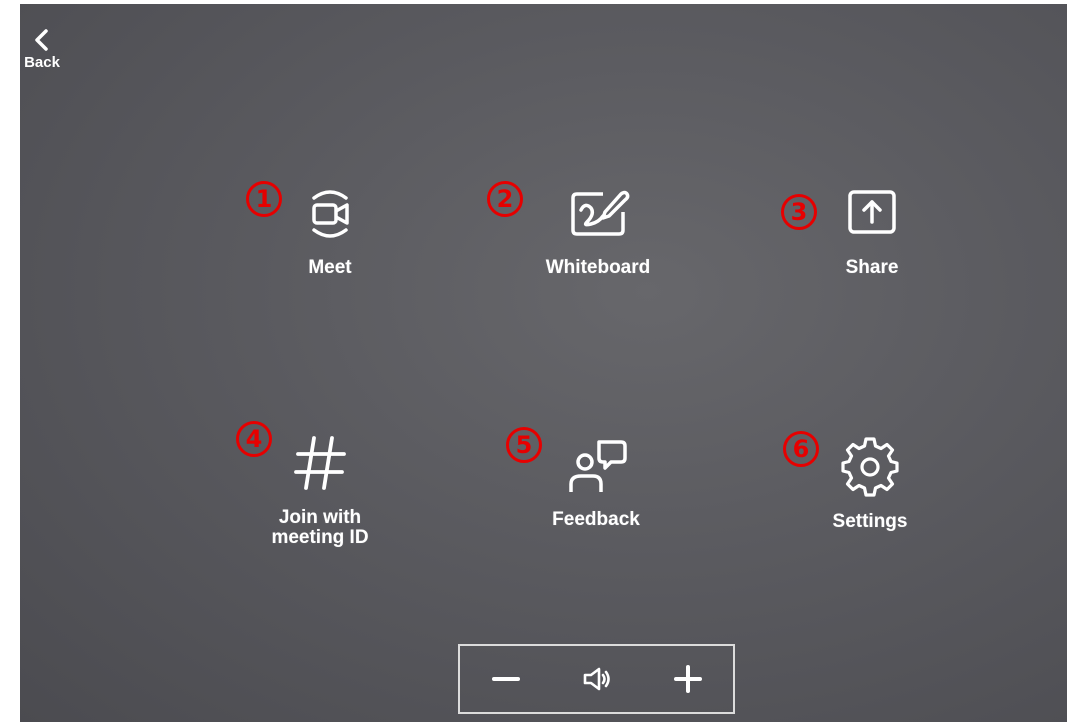 The height and width of the screenshot is (726, 1077). I want to click on back-label: Back, so click(42, 62).